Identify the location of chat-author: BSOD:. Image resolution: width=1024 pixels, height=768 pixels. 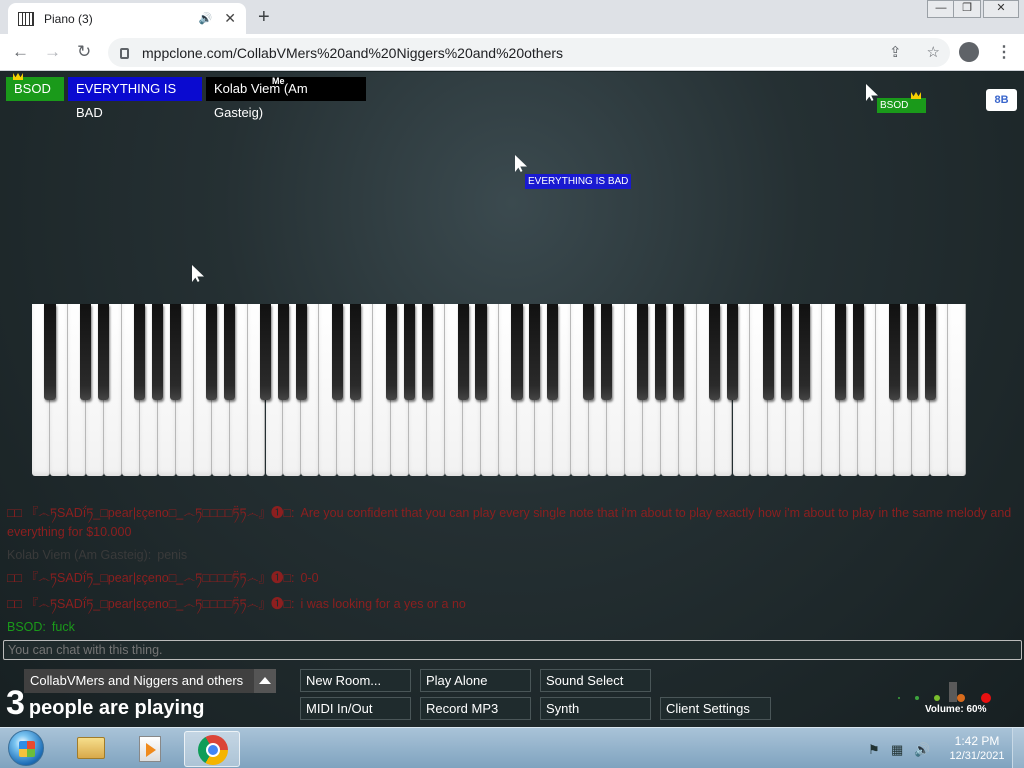
(26, 627).